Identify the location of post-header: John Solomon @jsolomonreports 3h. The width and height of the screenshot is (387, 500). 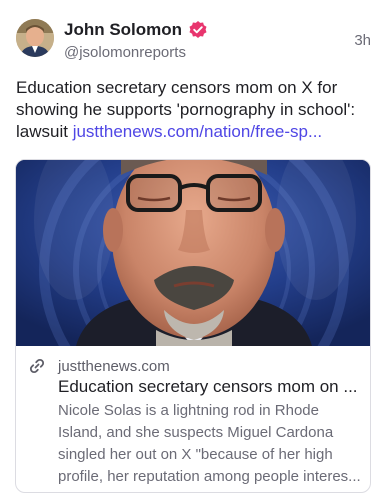
(193, 41).